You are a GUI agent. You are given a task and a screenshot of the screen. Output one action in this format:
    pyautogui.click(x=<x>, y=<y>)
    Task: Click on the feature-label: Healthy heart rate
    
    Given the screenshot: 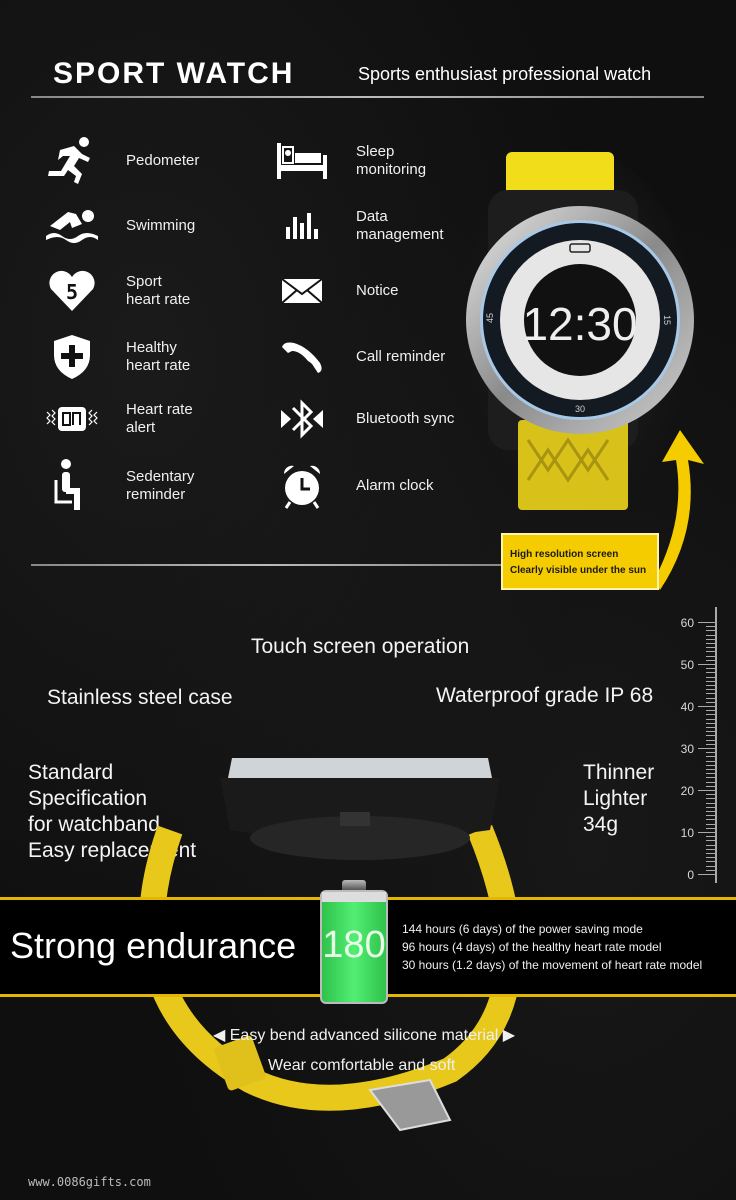 What is the action you would take?
    pyautogui.click(x=158, y=356)
    